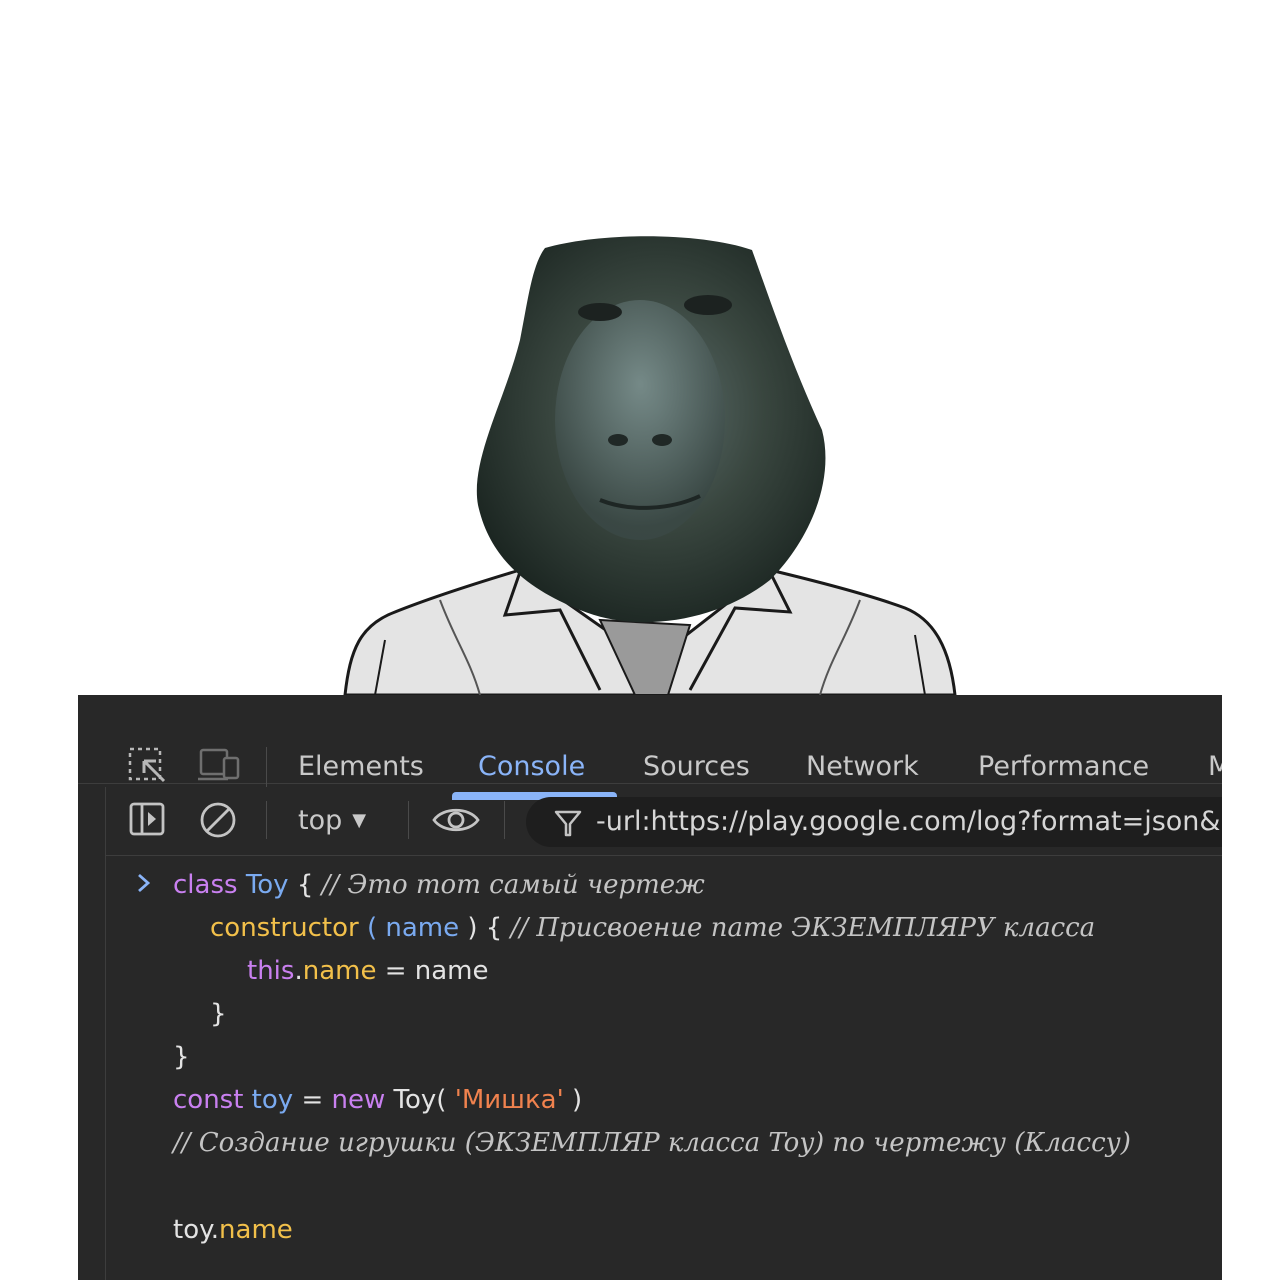 The width and height of the screenshot is (1280, 1280). Describe the element at coordinates (862, 766) in the screenshot. I see `tab-network: Network` at that location.